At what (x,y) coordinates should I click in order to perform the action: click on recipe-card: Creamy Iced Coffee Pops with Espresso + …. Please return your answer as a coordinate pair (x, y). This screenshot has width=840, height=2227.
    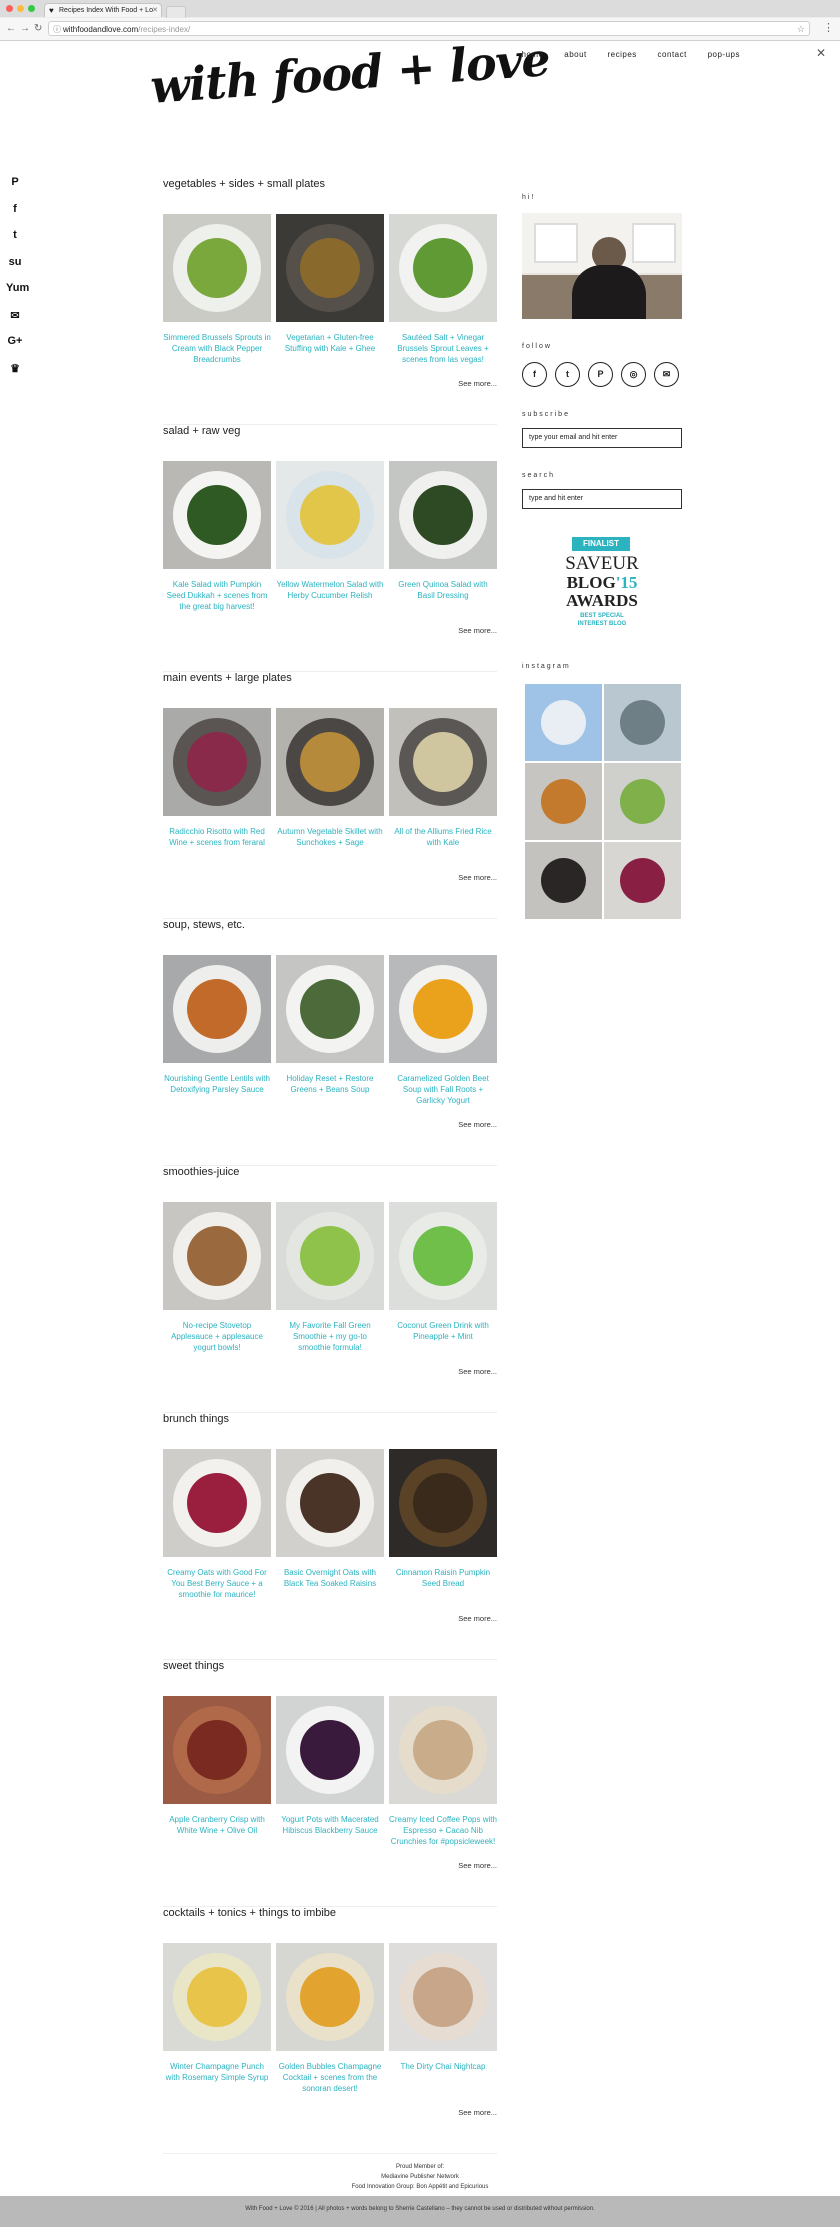
    Looking at the image, I should click on (443, 1771).